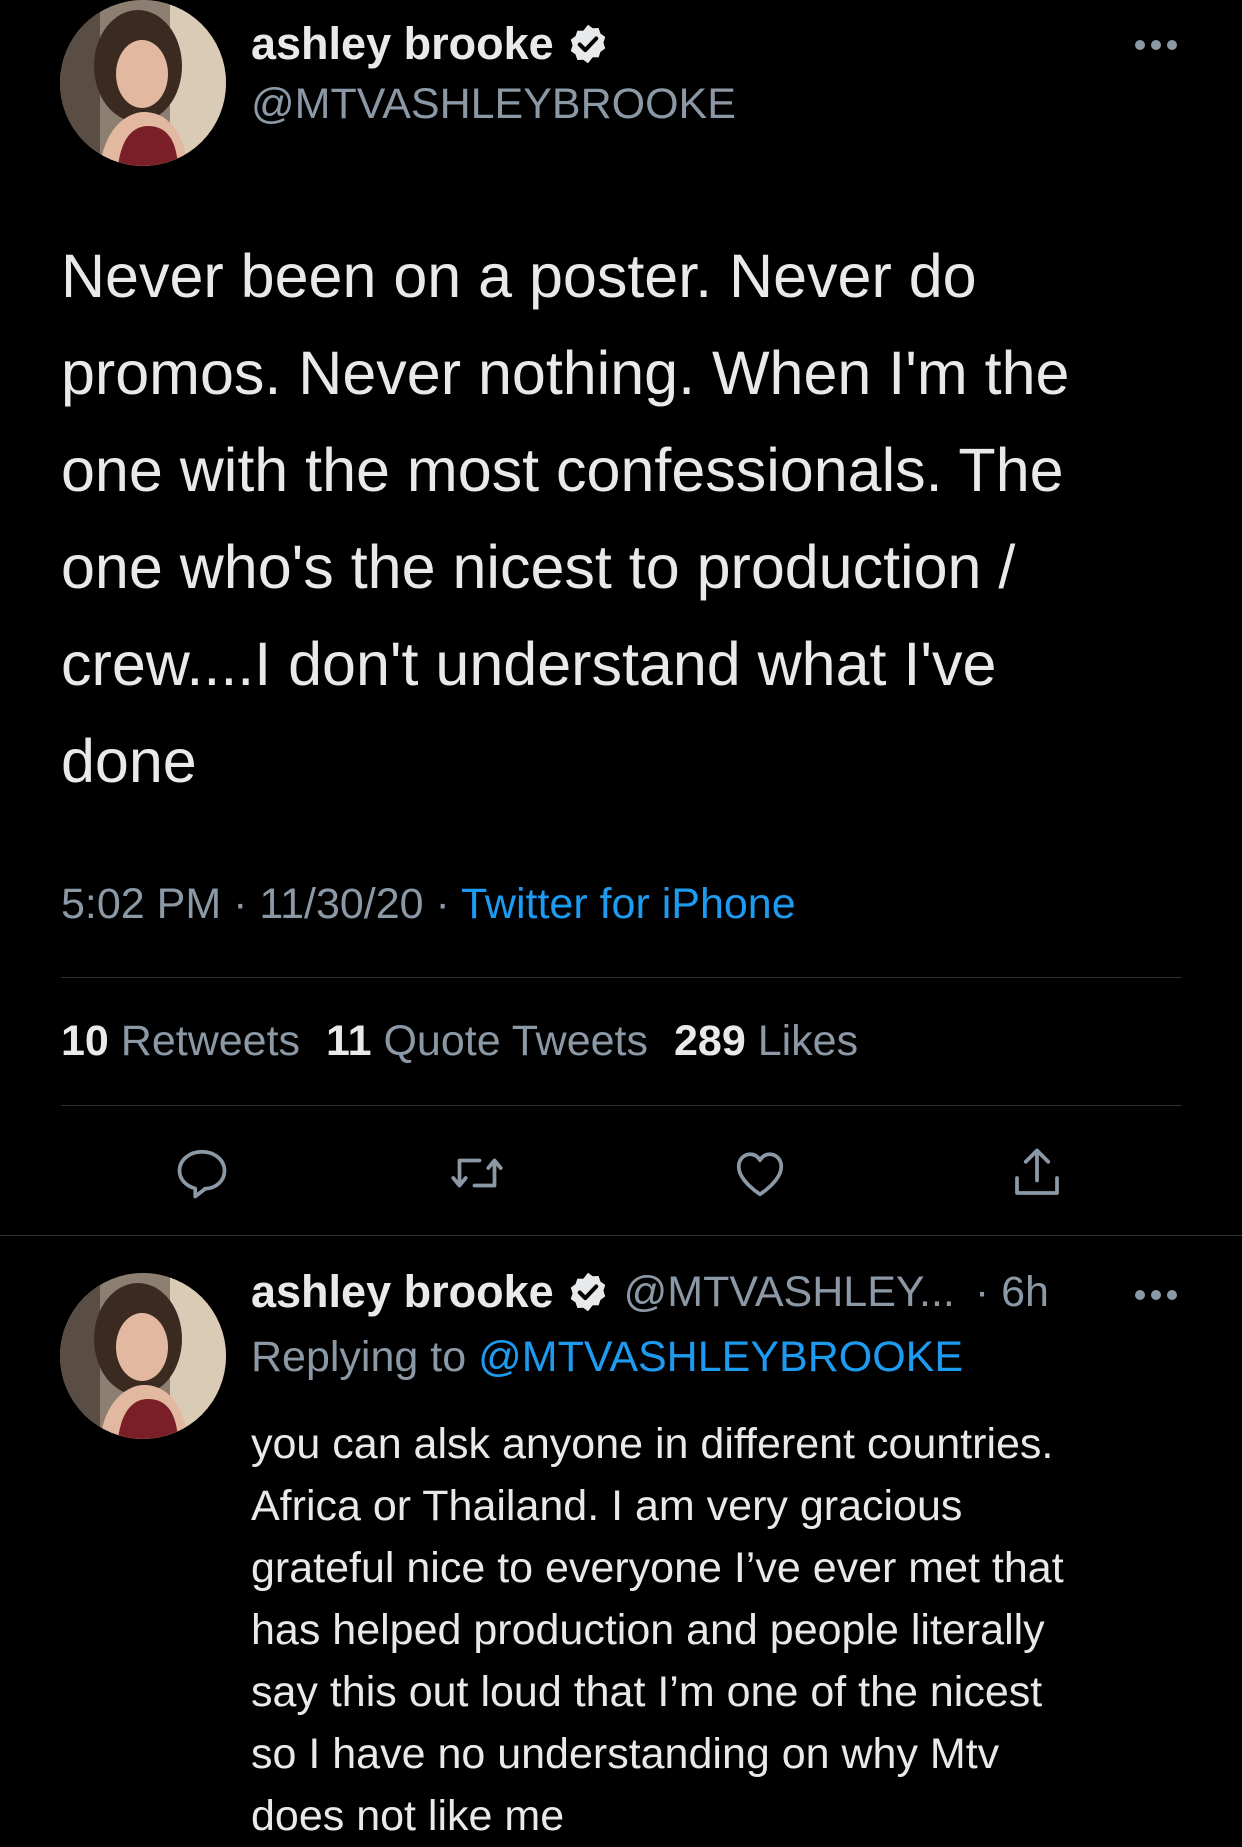  I want to click on retweets-stat: 10 Retweets, so click(180, 1041).